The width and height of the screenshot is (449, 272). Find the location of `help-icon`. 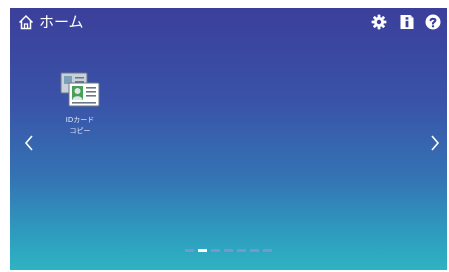

help-icon is located at coordinates (433, 22).